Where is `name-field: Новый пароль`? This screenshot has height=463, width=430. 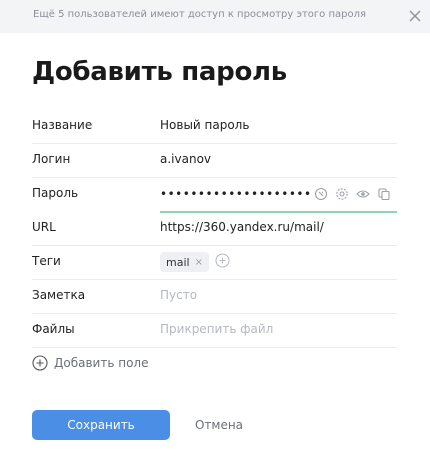
name-field: Новый пароль is located at coordinates (204, 125).